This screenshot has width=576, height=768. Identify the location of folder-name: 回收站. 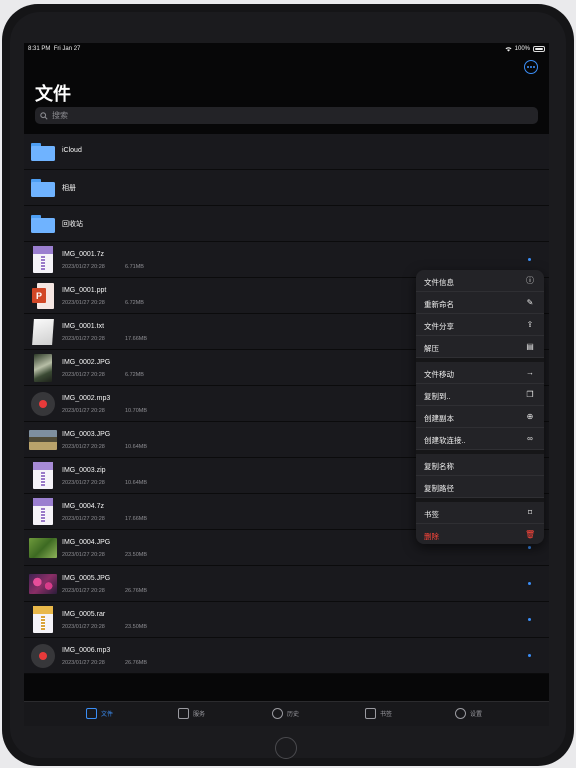
(72, 224).